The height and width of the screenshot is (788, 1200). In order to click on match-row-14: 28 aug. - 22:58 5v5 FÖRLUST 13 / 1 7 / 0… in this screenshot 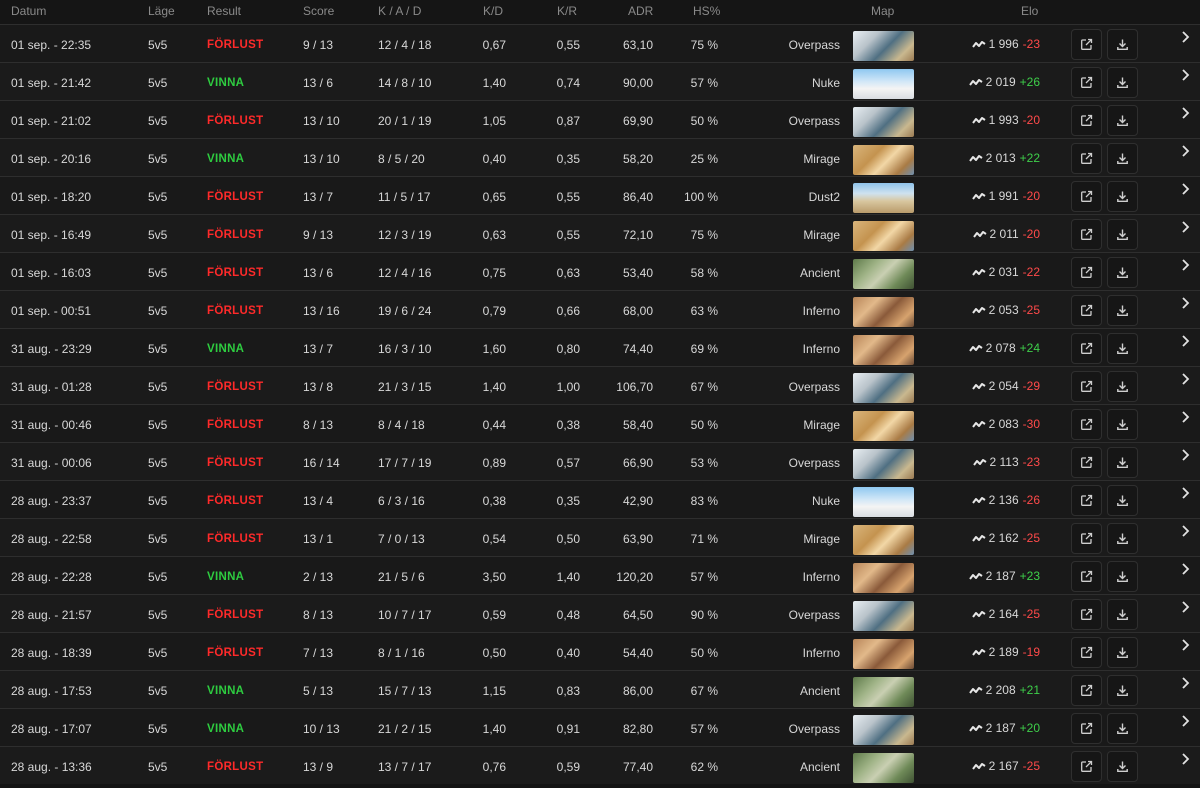, I will do `click(600, 537)`.